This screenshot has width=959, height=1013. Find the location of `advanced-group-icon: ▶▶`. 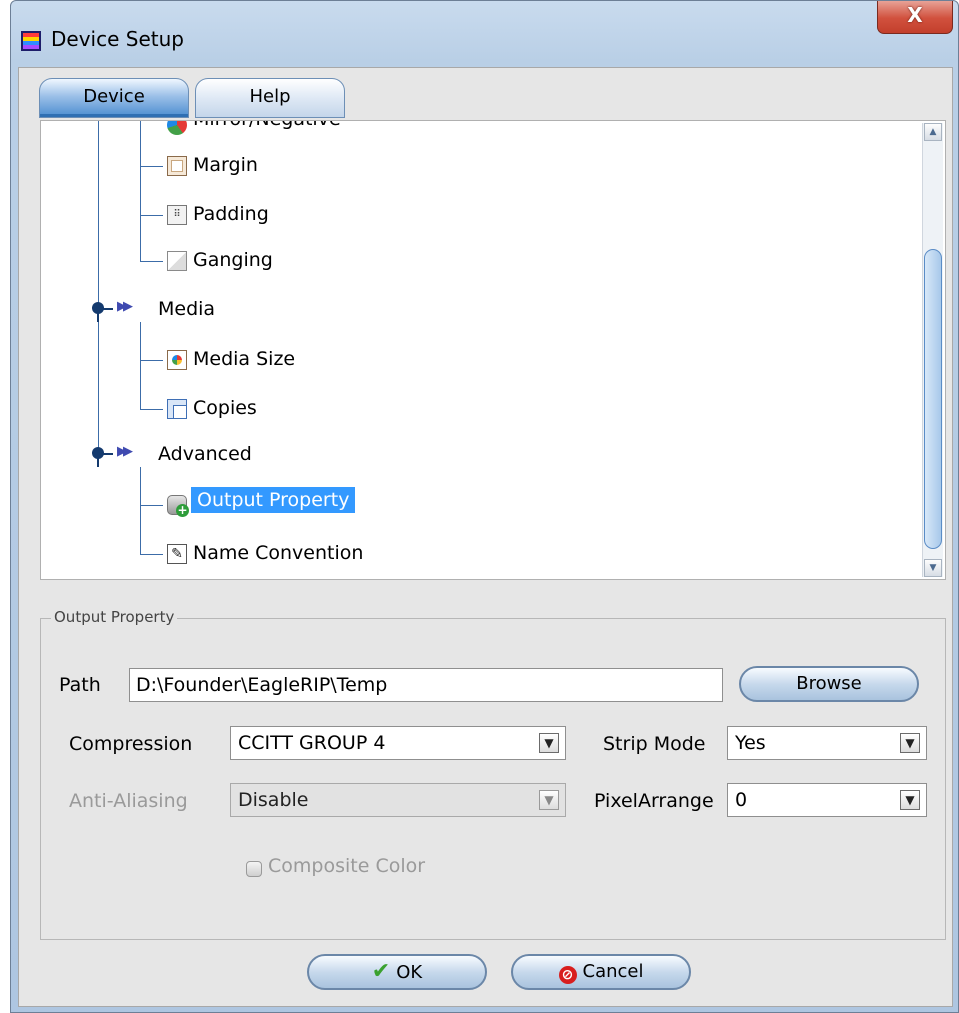

advanced-group-icon: ▶▶ is located at coordinates (125, 451).